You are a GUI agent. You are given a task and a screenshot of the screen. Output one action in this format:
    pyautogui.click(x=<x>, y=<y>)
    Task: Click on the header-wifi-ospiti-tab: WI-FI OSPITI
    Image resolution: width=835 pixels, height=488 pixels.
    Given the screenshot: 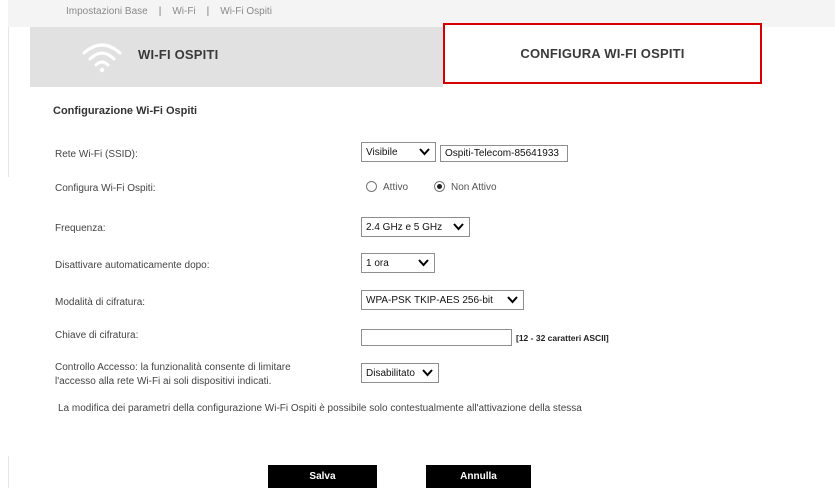 What is the action you would take?
    pyautogui.click(x=236, y=57)
    